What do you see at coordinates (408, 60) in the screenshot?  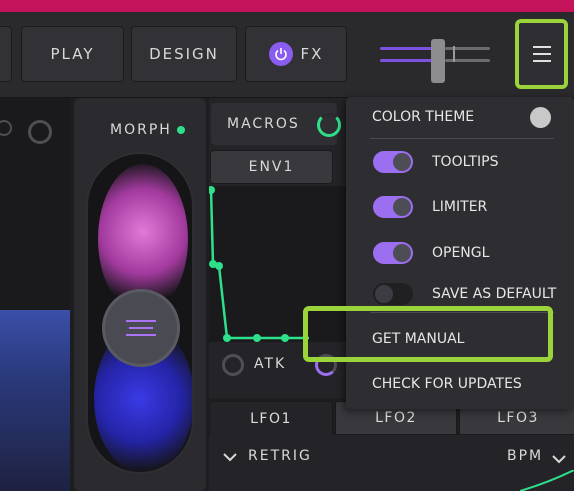 I see `volume-slider-bottom` at bounding box center [408, 60].